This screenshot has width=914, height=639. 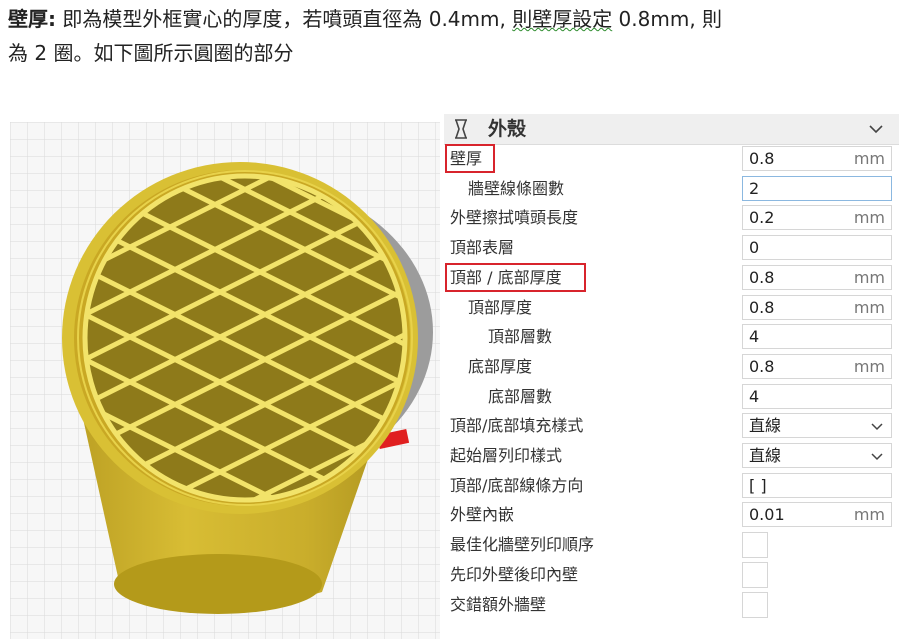 What do you see at coordinates (671, 189) in the screenshot?
I see `setting-row: 牆壁線條圈數 2` at bounding box center [671, 189].